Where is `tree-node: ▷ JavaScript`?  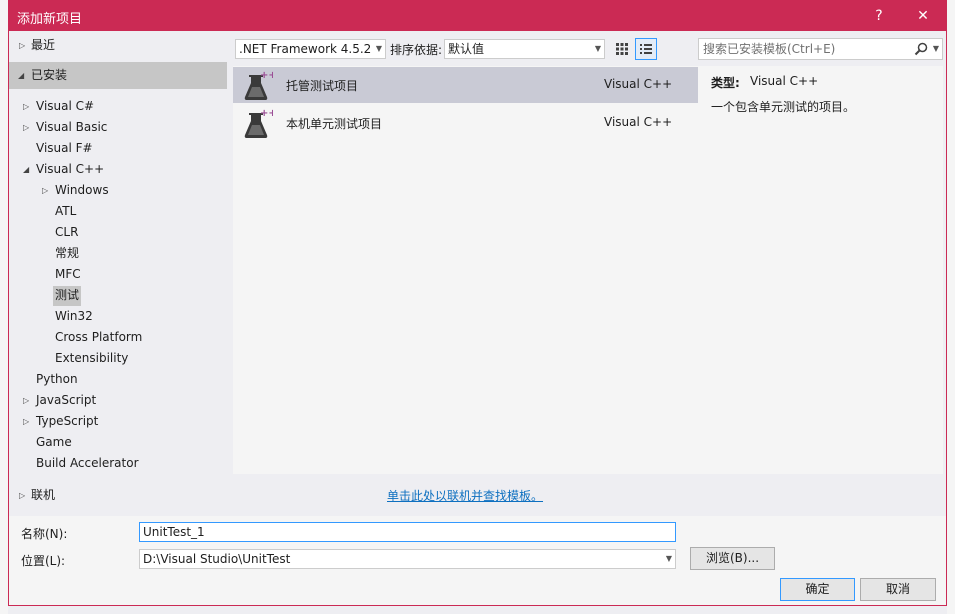
tree-node: ▷ JavaScript is located at coordinates (118, 400).